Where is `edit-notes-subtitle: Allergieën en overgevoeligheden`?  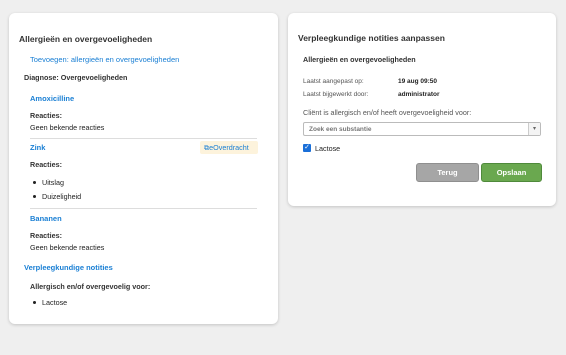
edit-notes-subtitle: Allergieën en overgevoeligheden is located at coordinates (359, 59).